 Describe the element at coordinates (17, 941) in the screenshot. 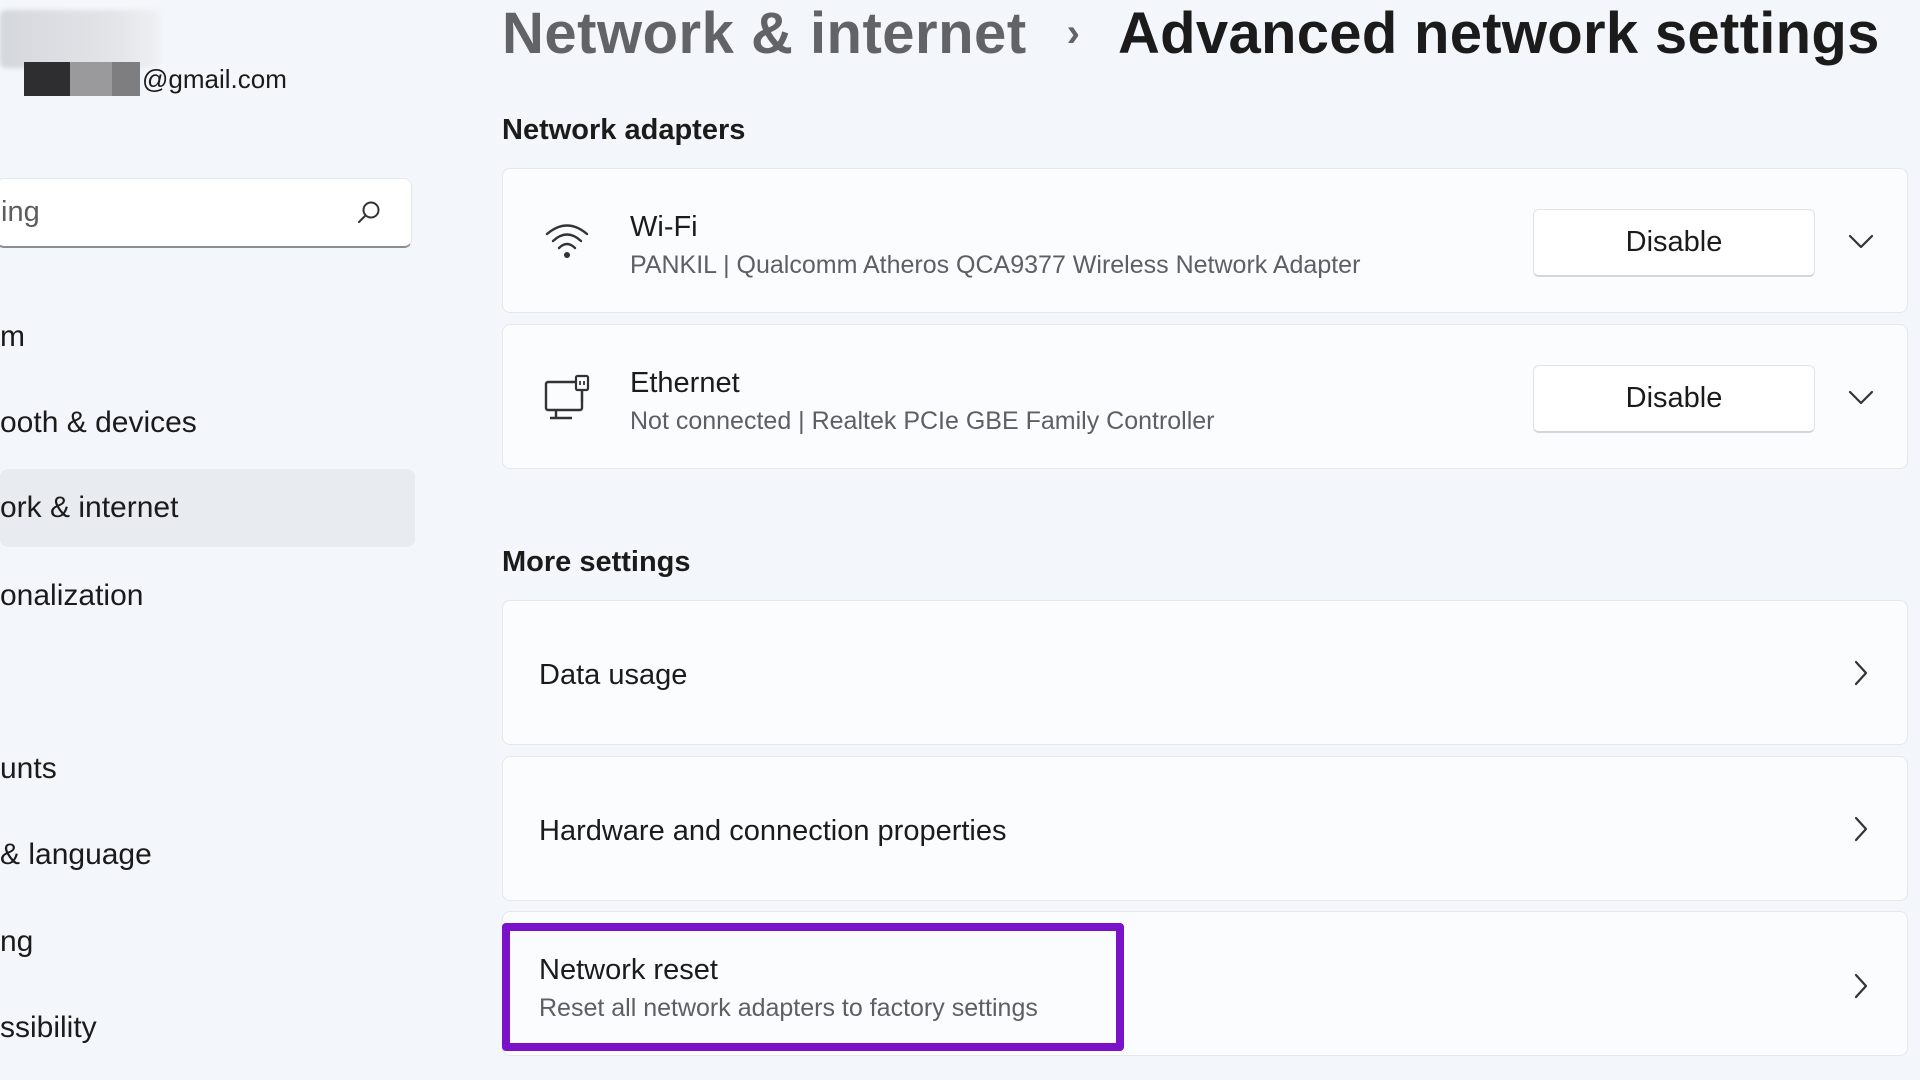

I see `sidebar-item-label: ng` at that location.